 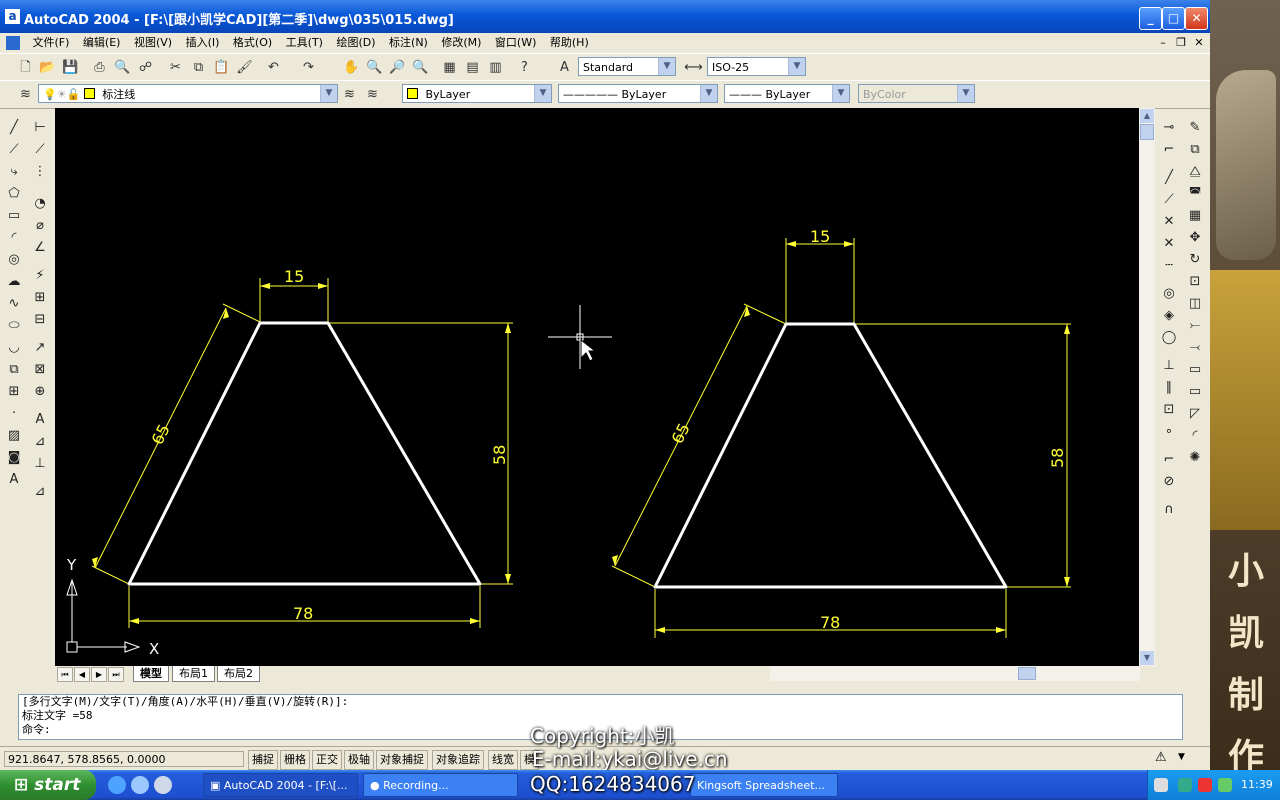 I want to click on snap-tangent-icon: ◯, so click(x=1169, y=338).